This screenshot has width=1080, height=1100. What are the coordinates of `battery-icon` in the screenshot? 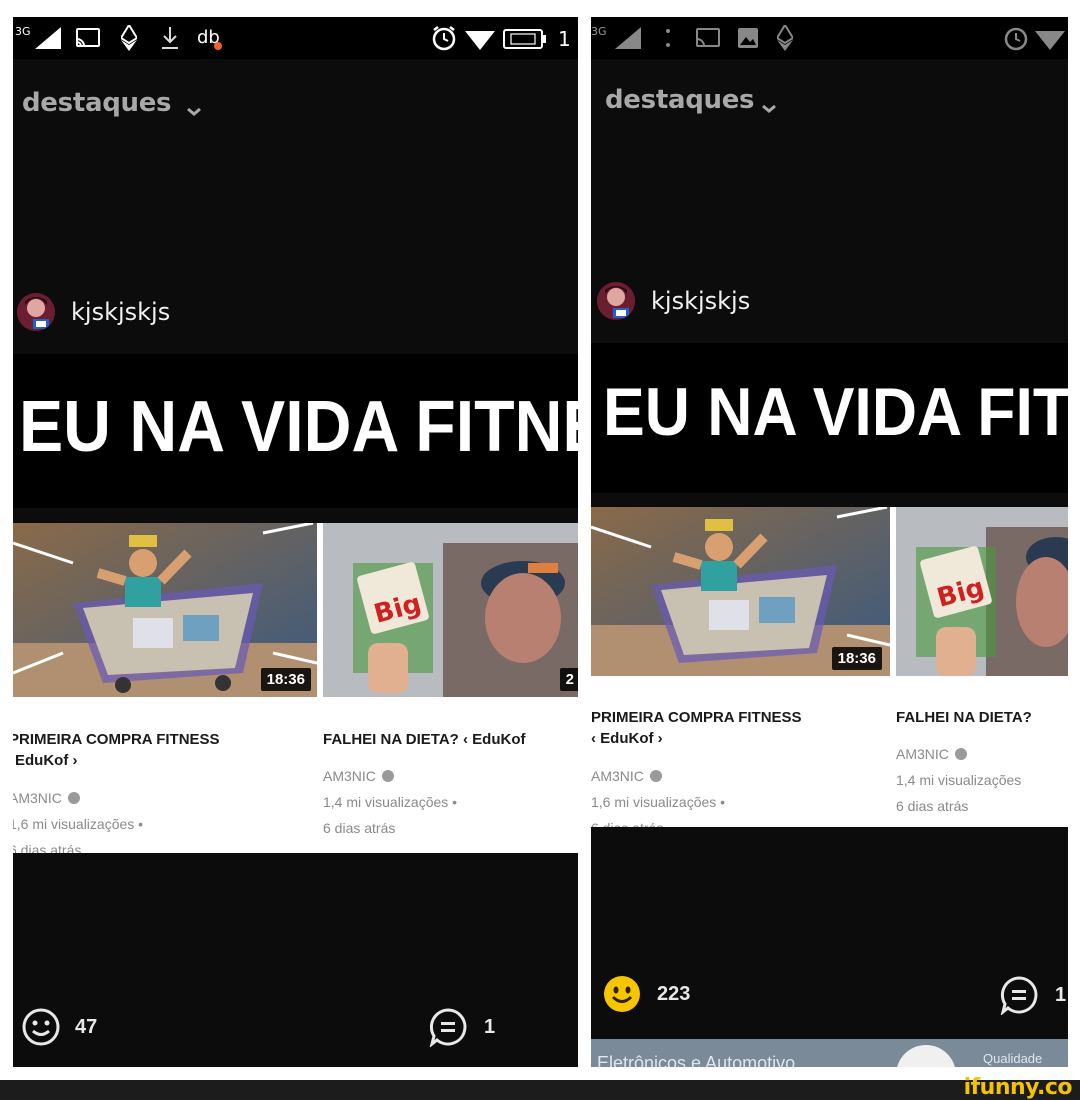 It's located at (524, 39).